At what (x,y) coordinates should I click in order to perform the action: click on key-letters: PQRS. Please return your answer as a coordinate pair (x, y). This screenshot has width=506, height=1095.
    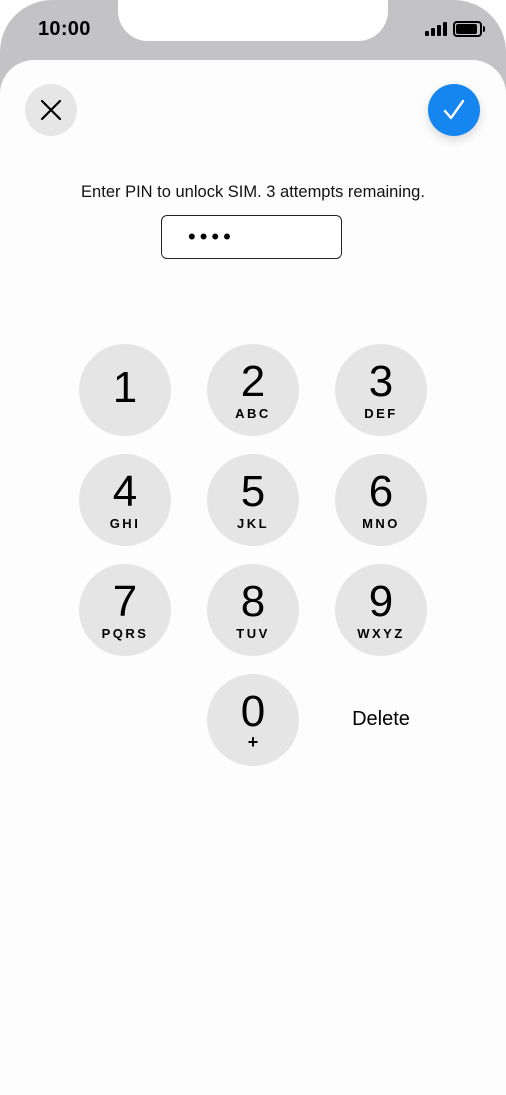
    Looking at the image, I should click on (125, 633).